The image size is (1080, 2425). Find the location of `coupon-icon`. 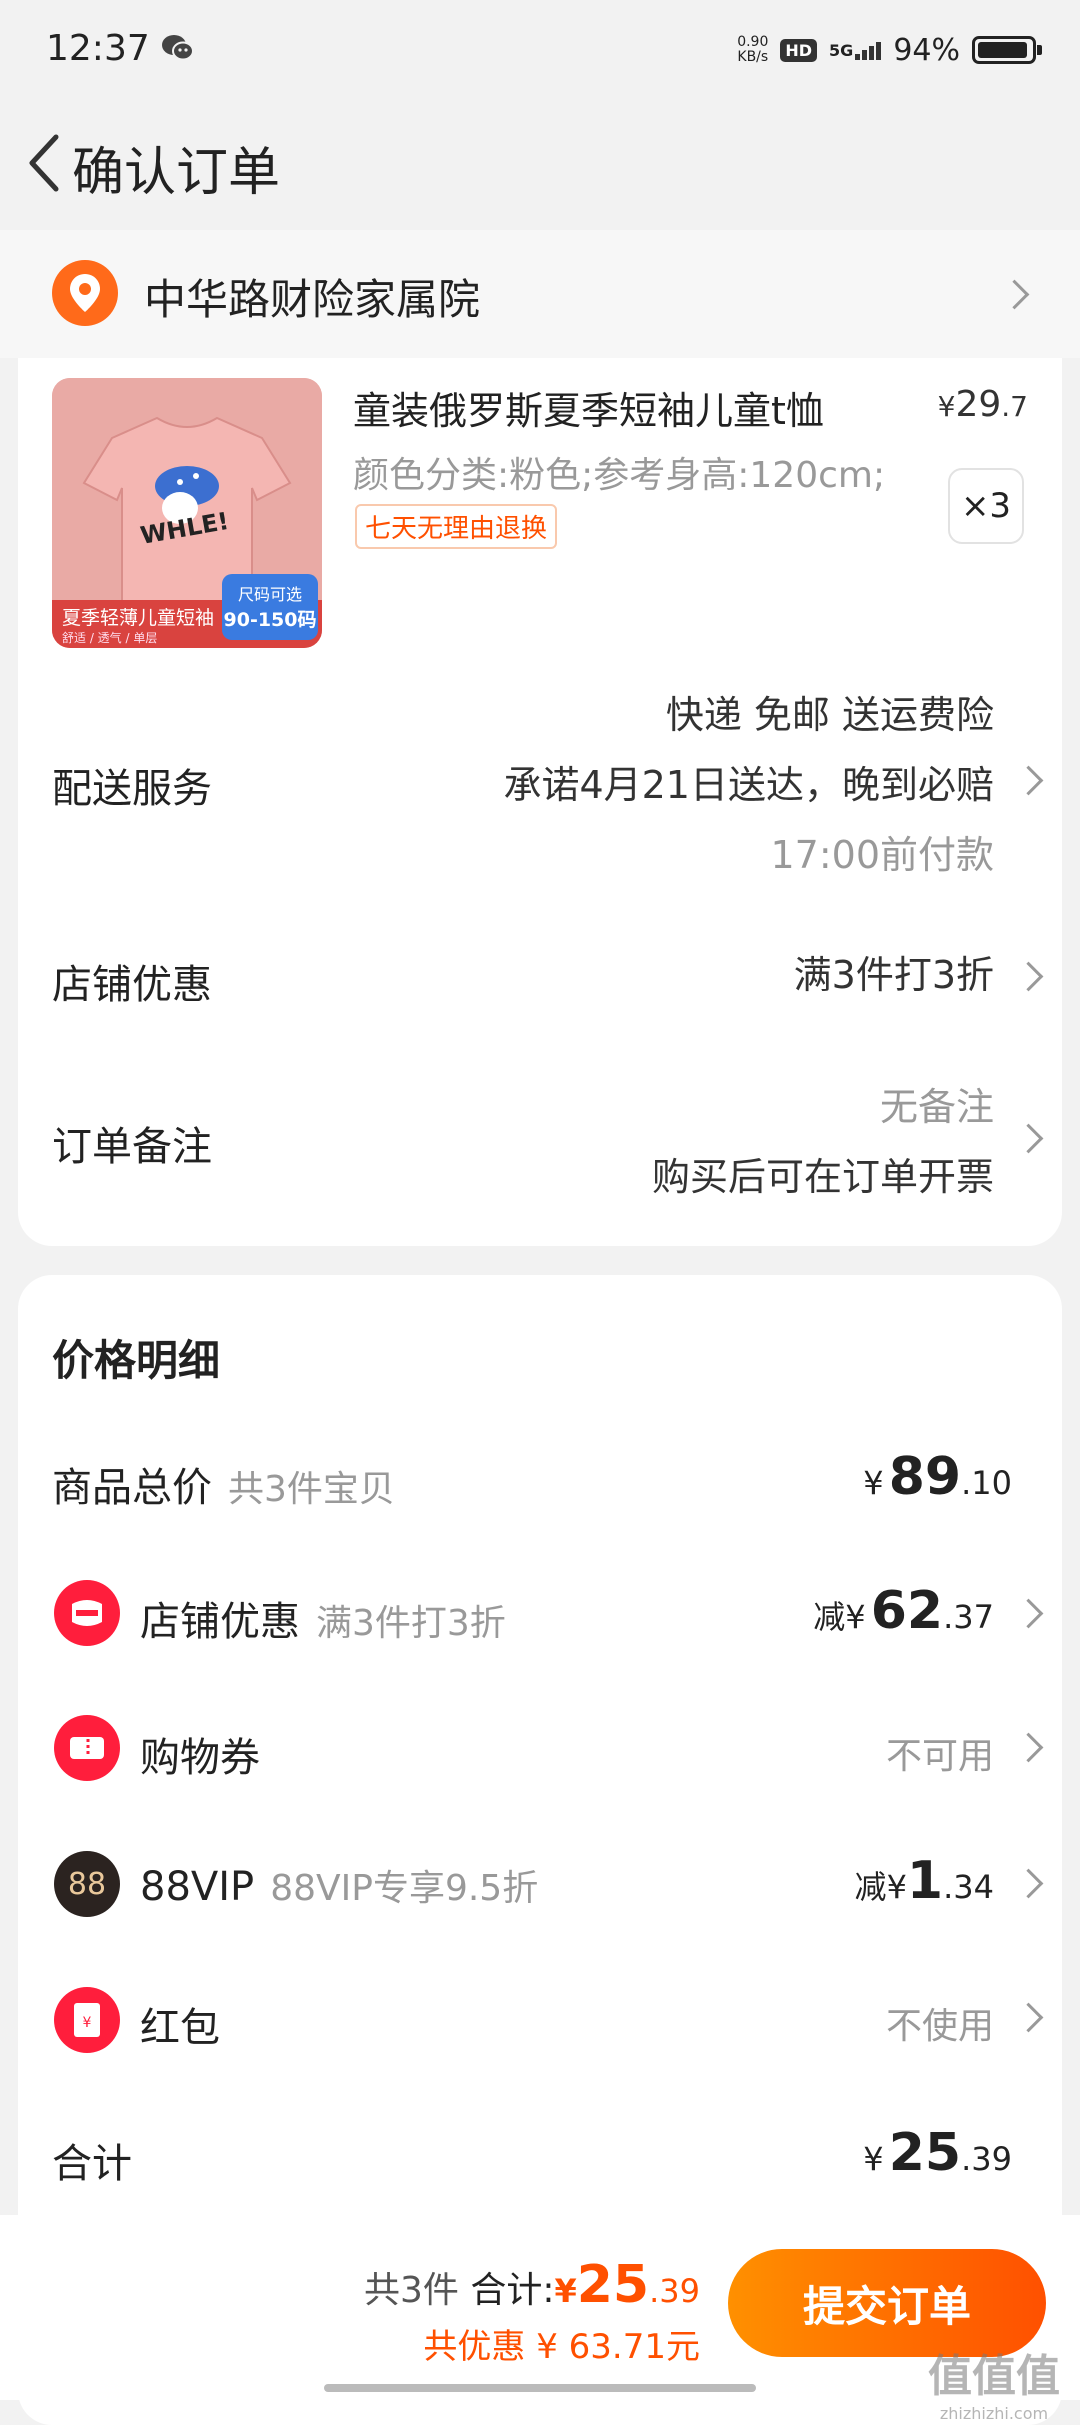

coupon-icon is located at coordinates (87, 1748).